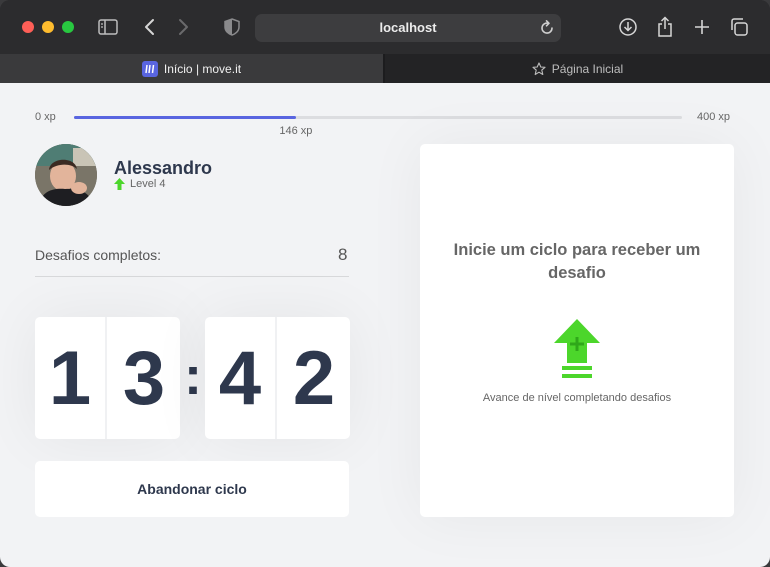 Image resolution: width=770 pixels, height=567 pixels. I want to click on browser-toolbar: localhost, so click(385, 27).